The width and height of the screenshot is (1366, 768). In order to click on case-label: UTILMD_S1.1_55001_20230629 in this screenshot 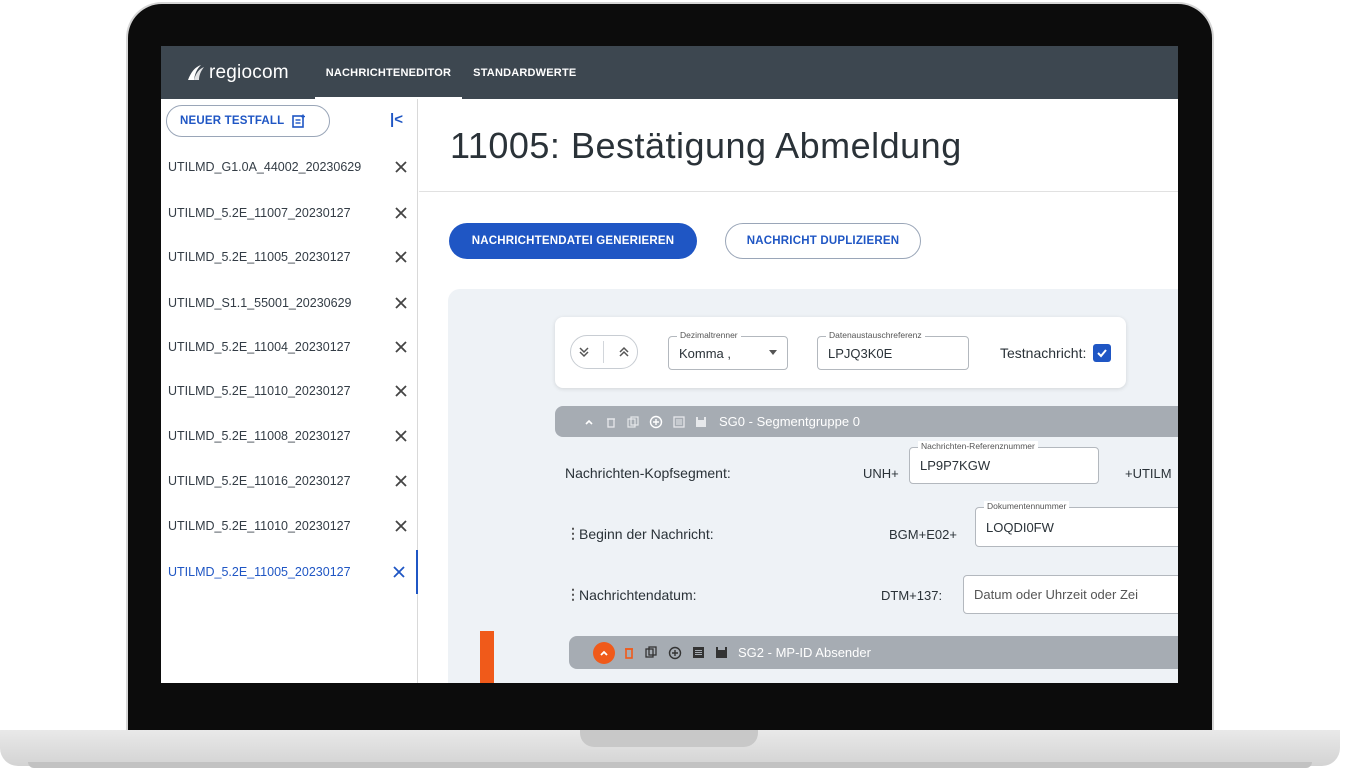, I will do `click(260, 303)`.